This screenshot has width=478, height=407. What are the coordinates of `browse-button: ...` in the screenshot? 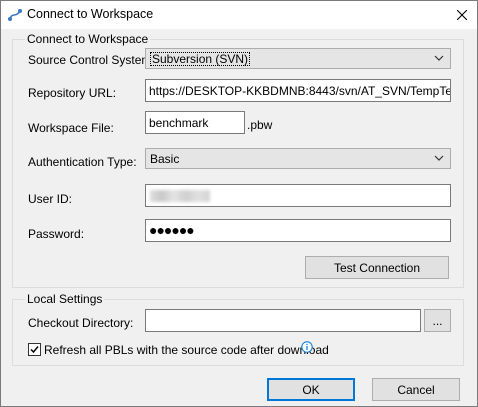 It's located at (437, 320).